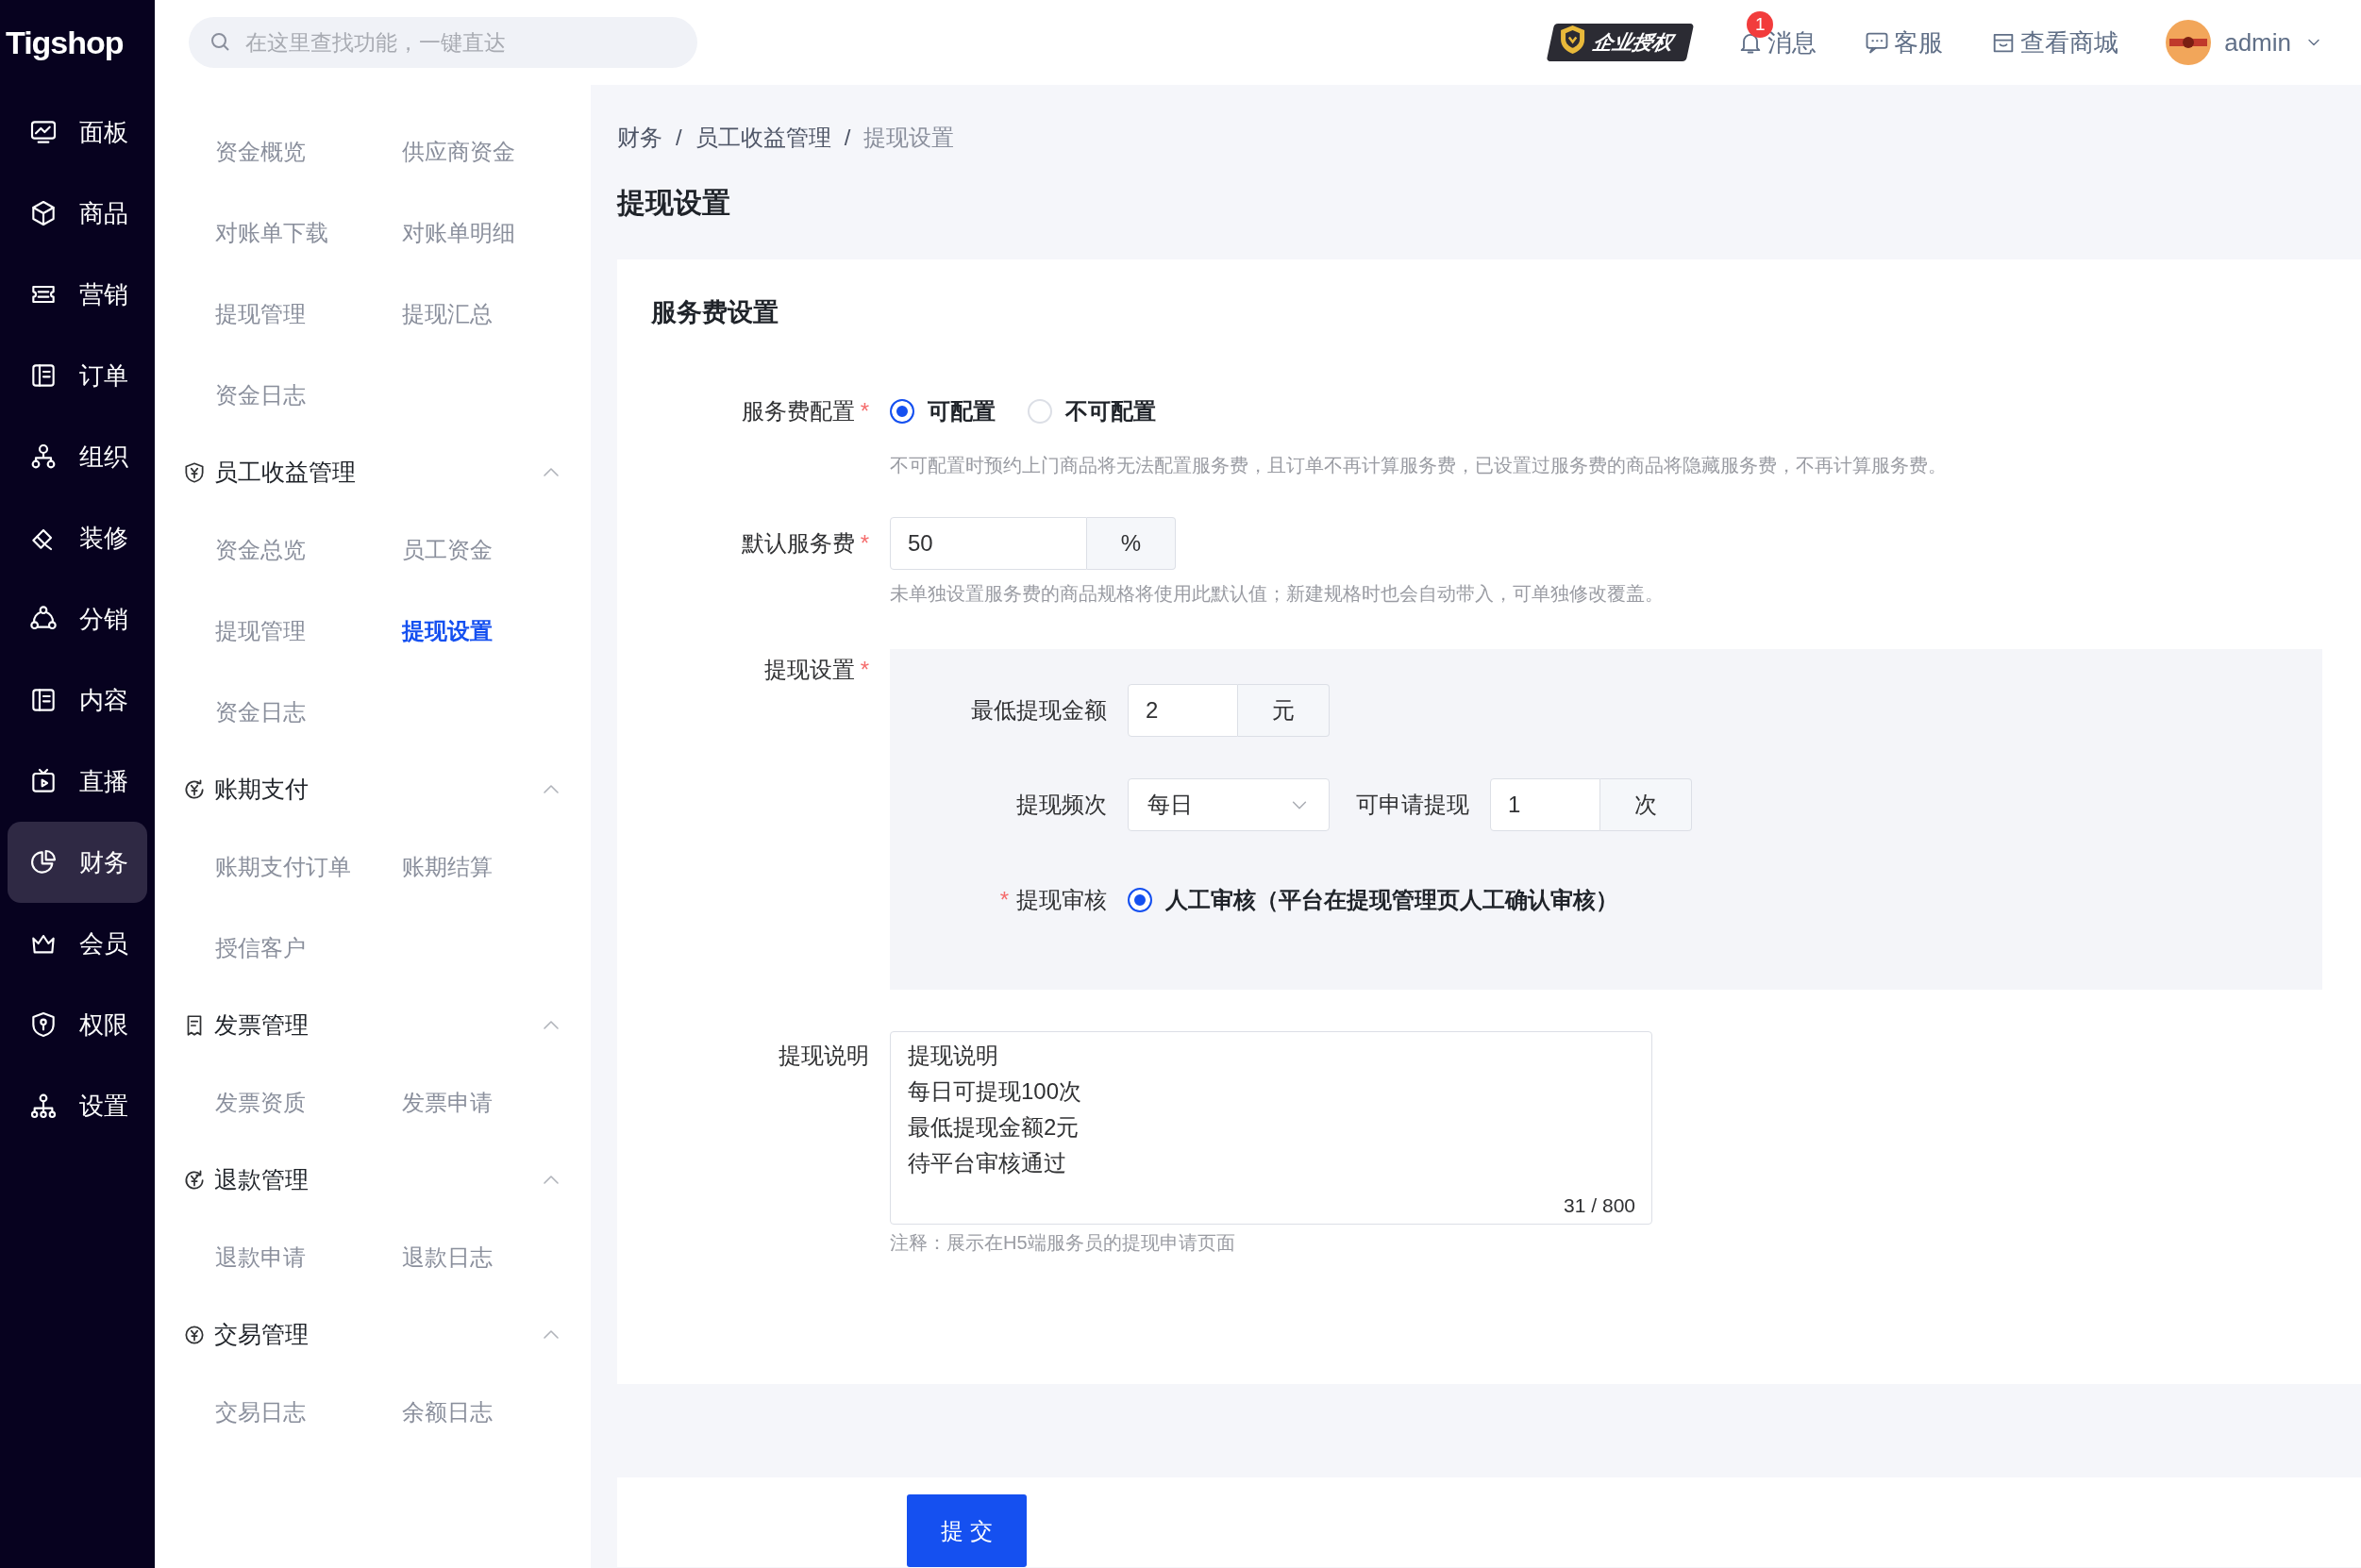  I want to click on help-text: 未单独设置服务费的商品规格将使用此默认值；新建规格时也会自动带入，可单独修改覆盖。, so click(1277, 593).